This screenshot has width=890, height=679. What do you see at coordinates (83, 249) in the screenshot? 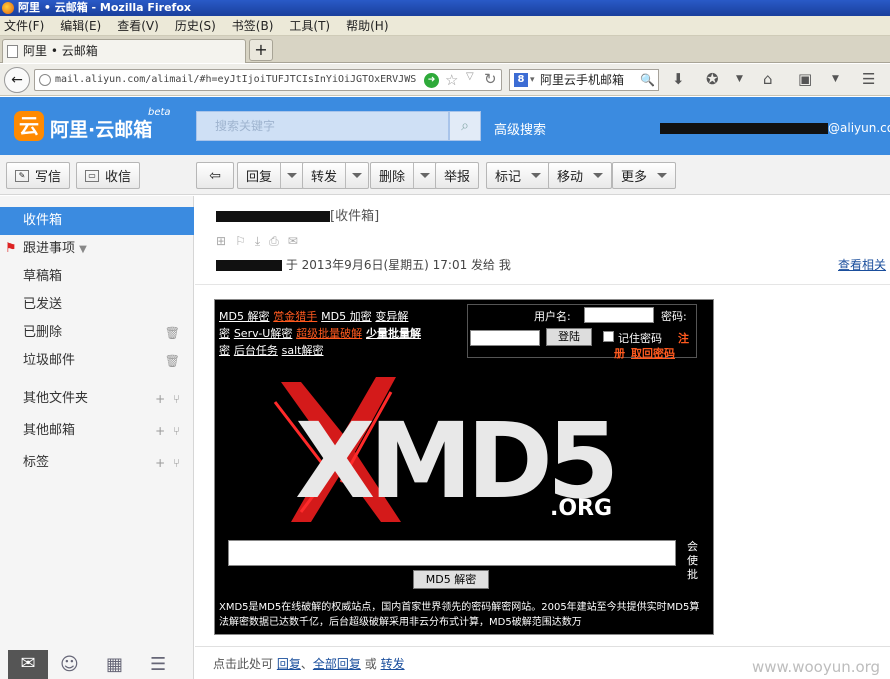
I see `chevron-down-icon: ▼` at bounding box center [83, 249].